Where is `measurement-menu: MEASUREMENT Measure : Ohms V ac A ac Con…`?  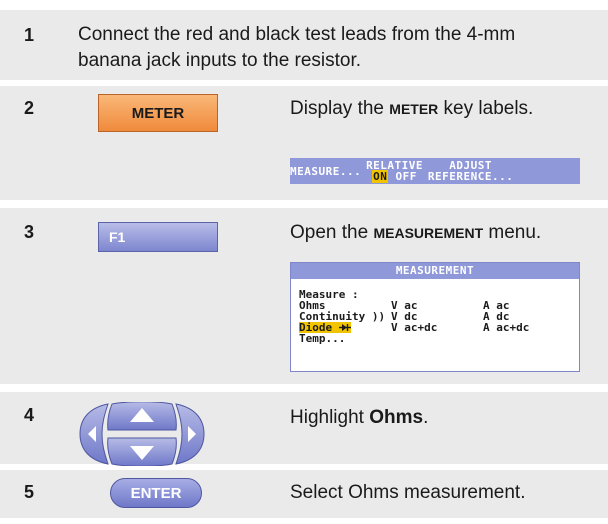
measurement-menu: MEASUREMENT Measure : Ohms V ac A ac Con… is located at coordinates (435, 317).